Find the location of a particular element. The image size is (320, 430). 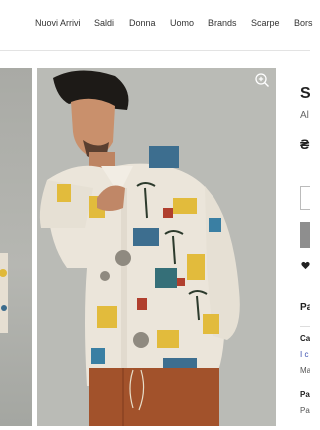

attribute-value: Ma is located at coordinates (305, 370).